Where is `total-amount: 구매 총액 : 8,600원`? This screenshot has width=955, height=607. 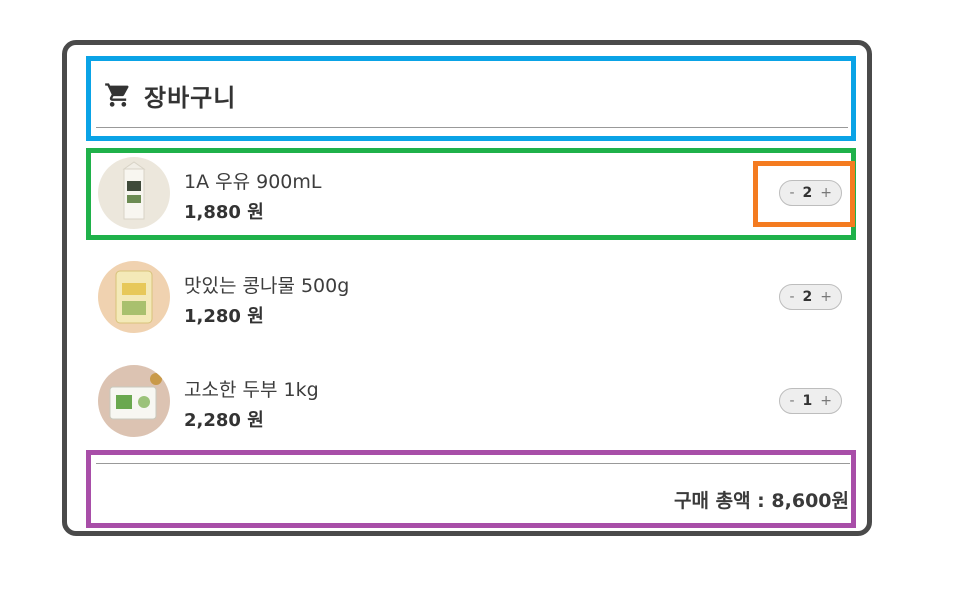
total-amount: 구매 총액 : 8,600원 is located at coordinates (761, 499).